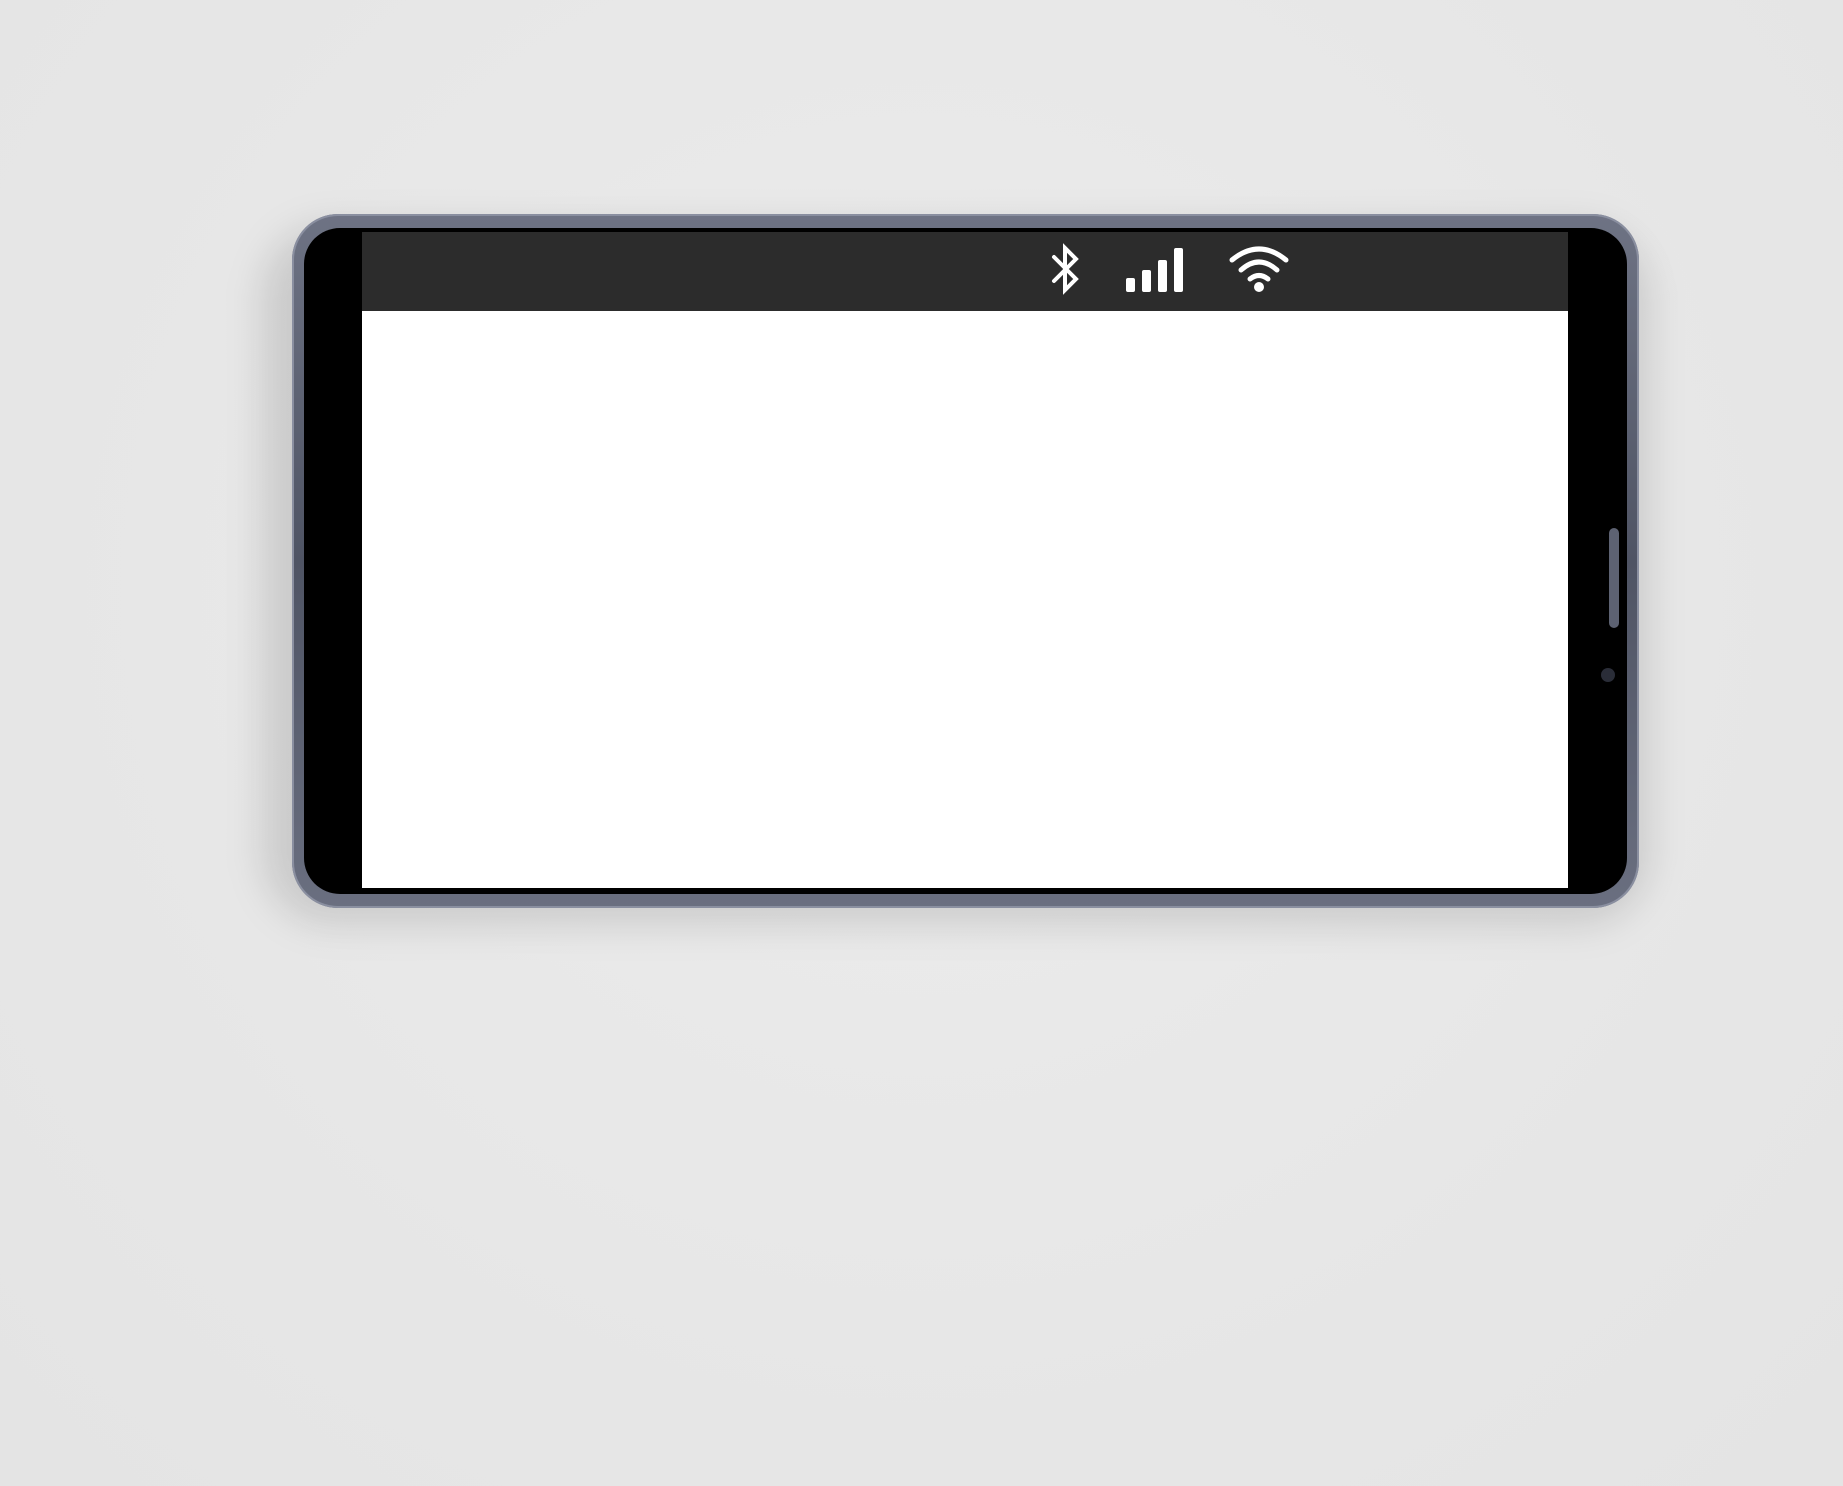 The image size is (1843, 1486). Describe the element at coordinates (965, 271) in the screenshot. I see `status-bar` at that location.